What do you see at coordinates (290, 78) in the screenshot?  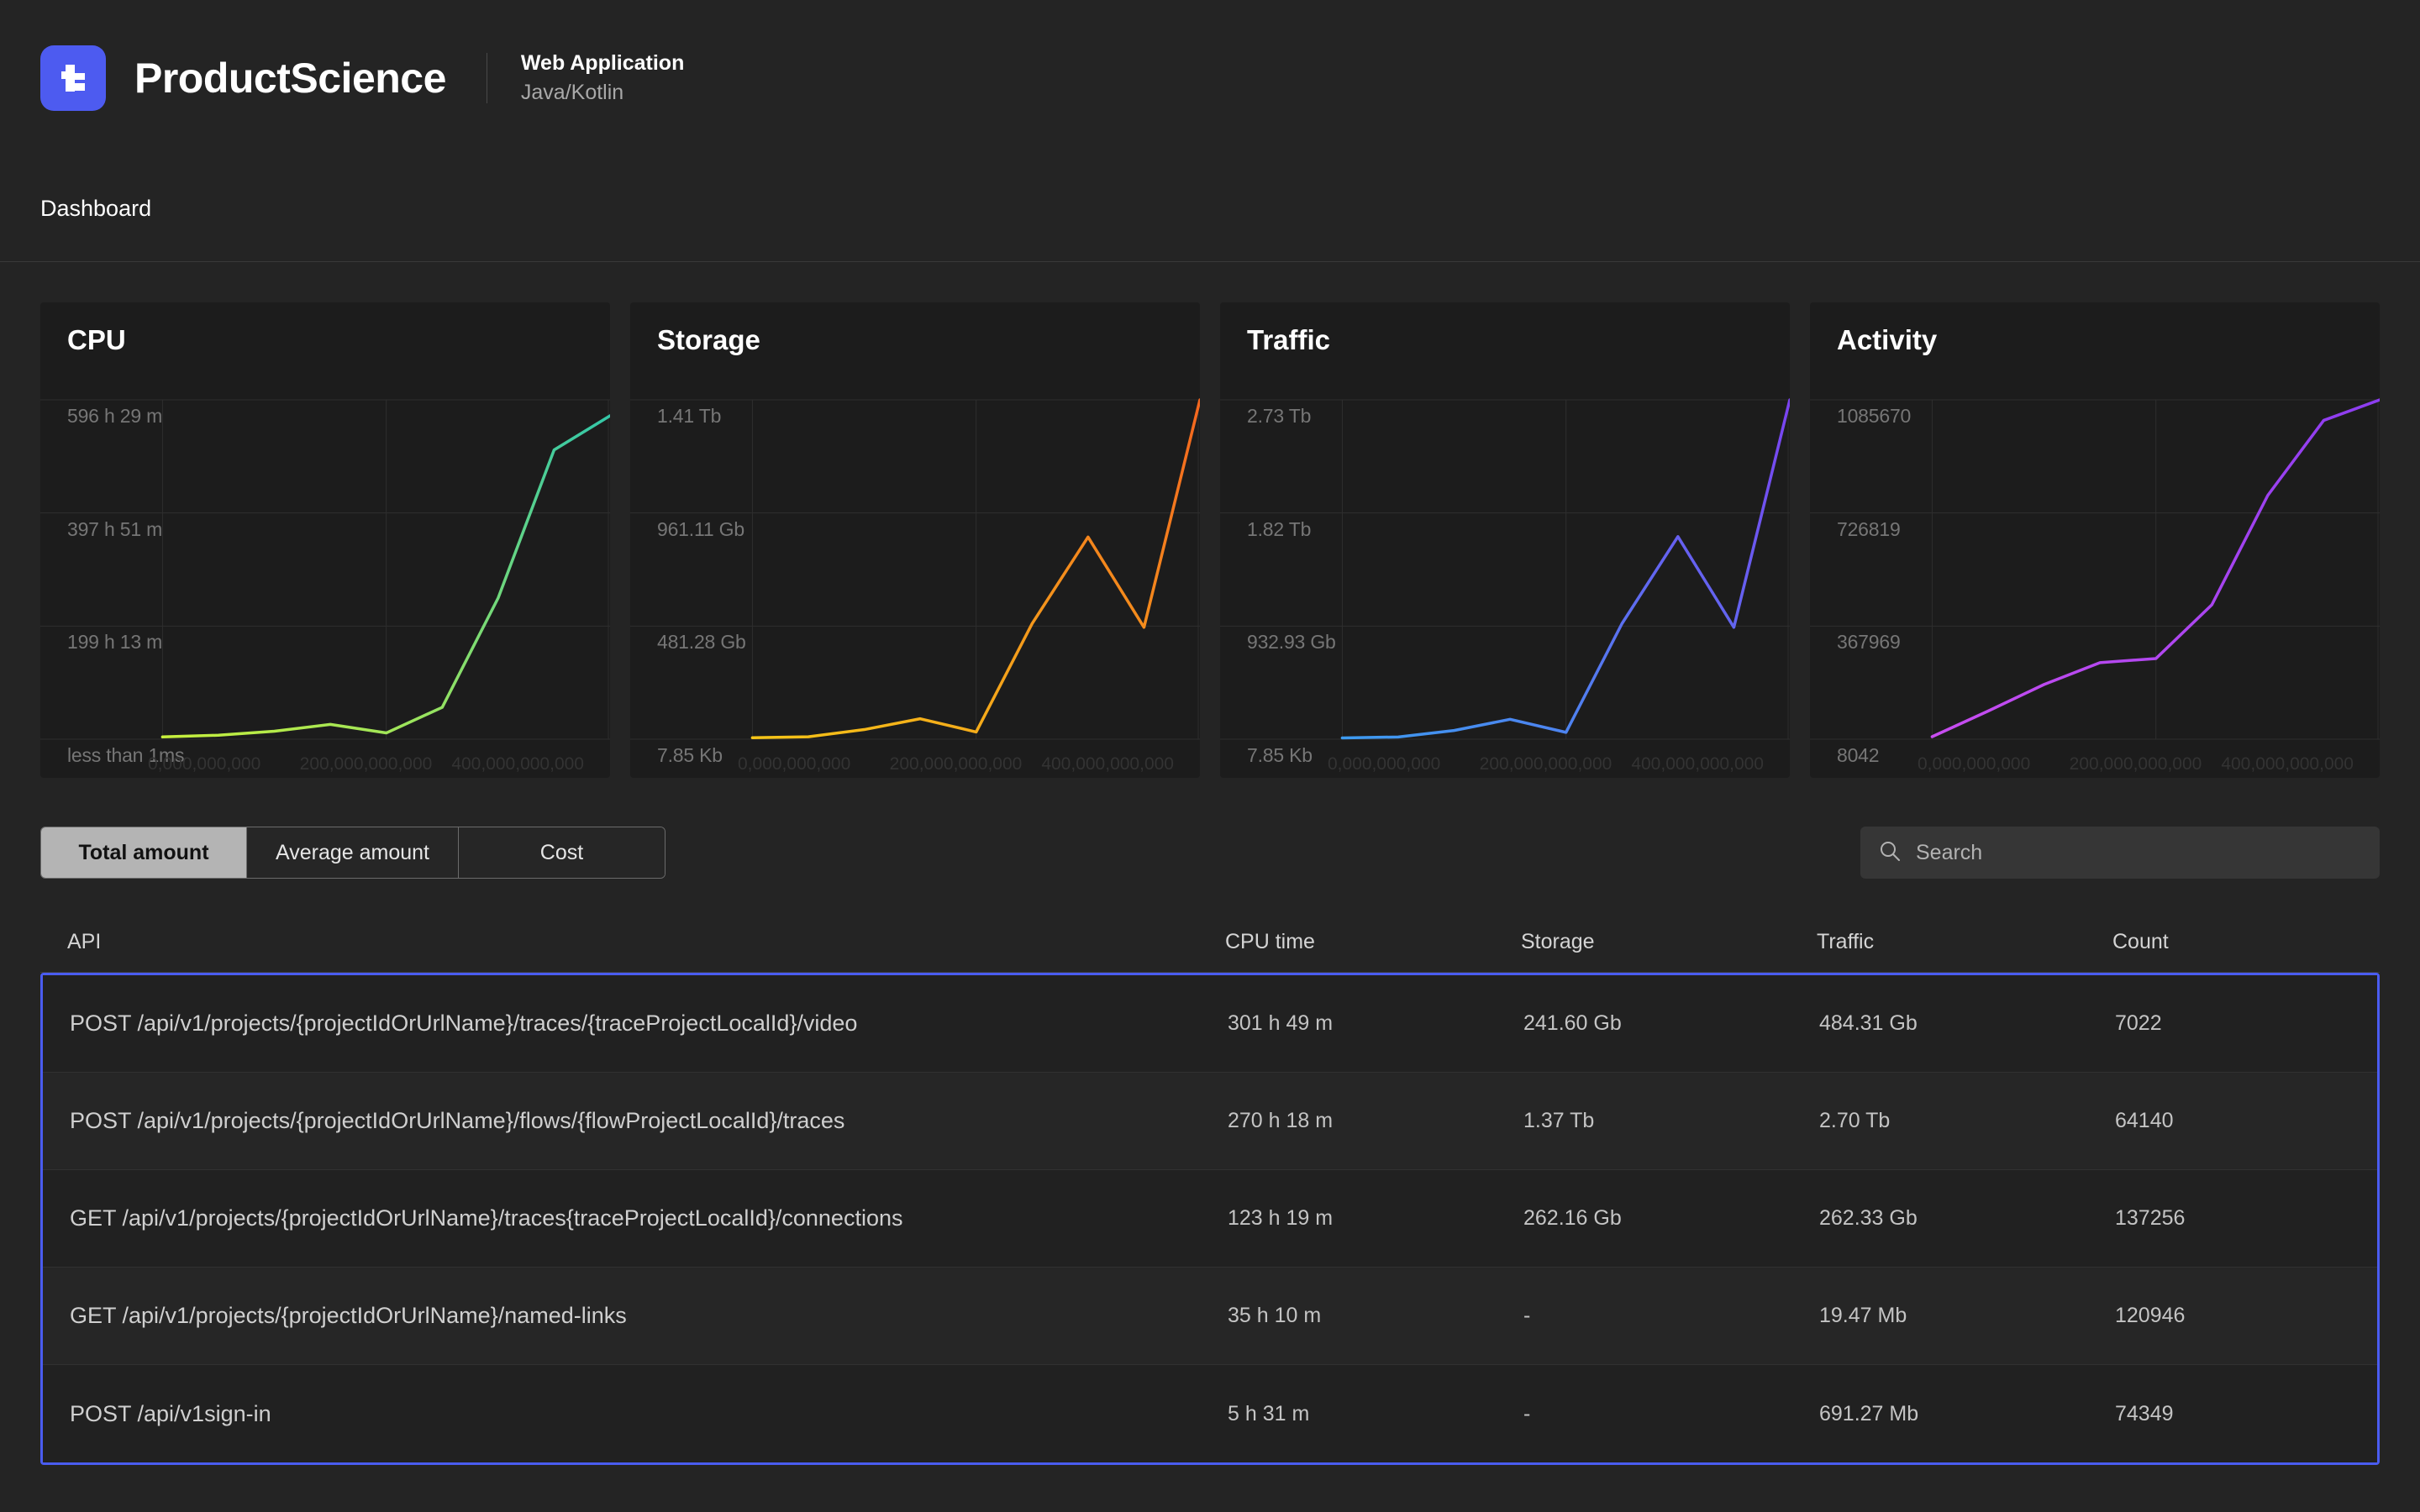 I see `brand-name: ProductScience` at bounding box center [290, 78].